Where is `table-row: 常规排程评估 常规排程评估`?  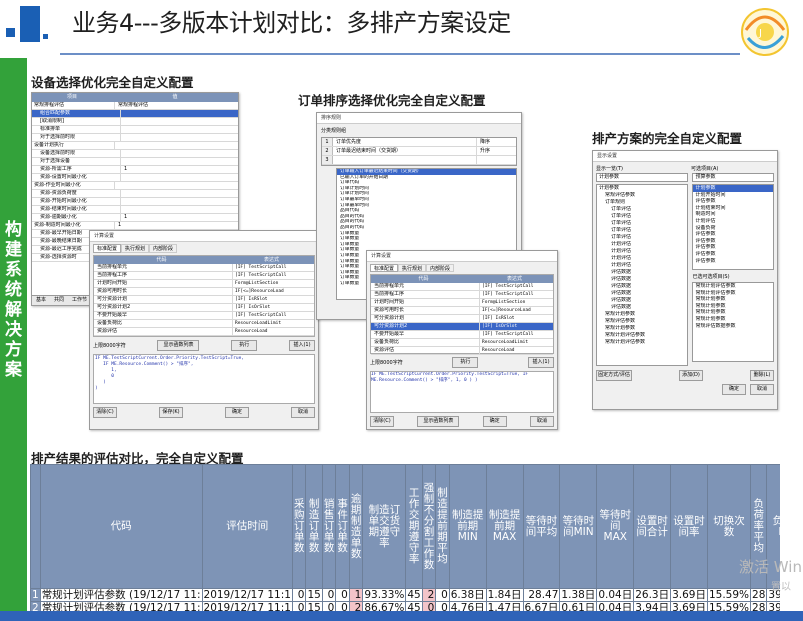
table-row: 常规排程评估 常规排程评估 is located at coordinates (135, 106).